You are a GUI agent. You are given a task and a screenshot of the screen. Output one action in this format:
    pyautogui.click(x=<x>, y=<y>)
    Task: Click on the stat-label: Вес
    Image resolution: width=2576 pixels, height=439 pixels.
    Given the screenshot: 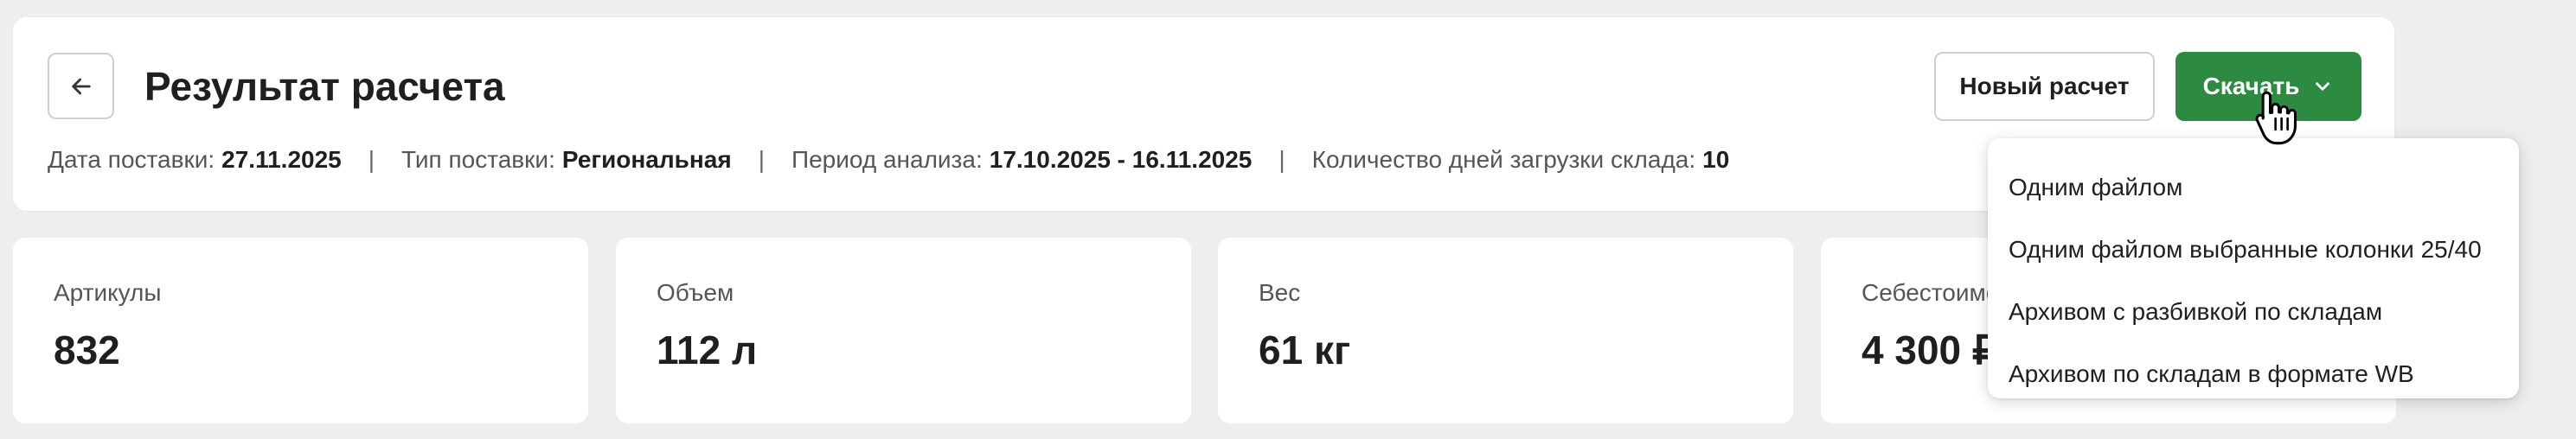 What is the action you would take?
    pyautogui.click(x=1280, y=292)
    